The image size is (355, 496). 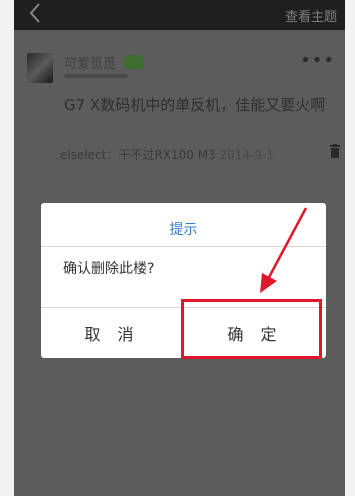 I want to click on view-topic-link: 查看主题, so click(x=311, y=15).